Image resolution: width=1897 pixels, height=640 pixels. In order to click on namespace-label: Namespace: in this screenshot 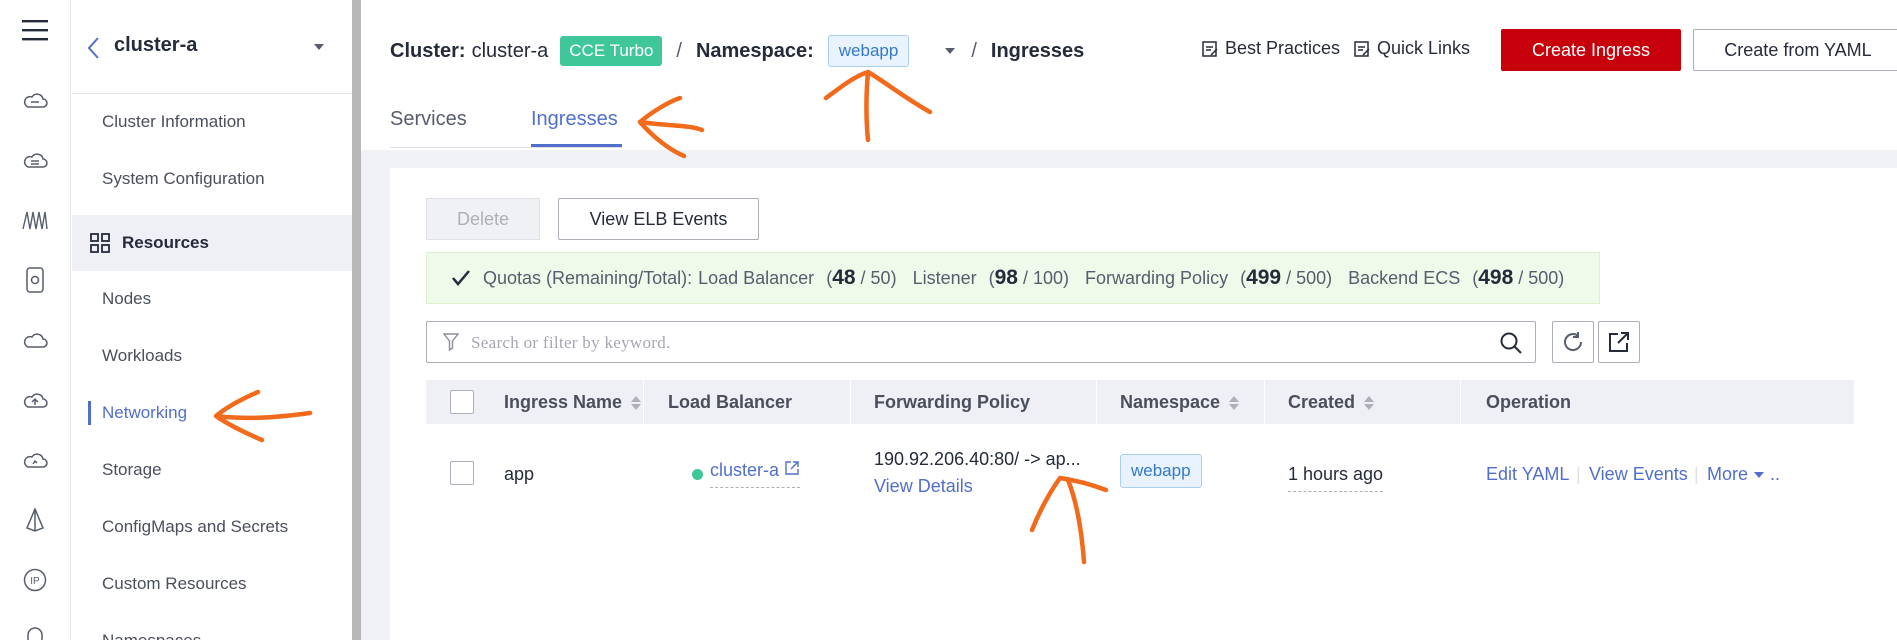, I will do `click(754, 50)`.